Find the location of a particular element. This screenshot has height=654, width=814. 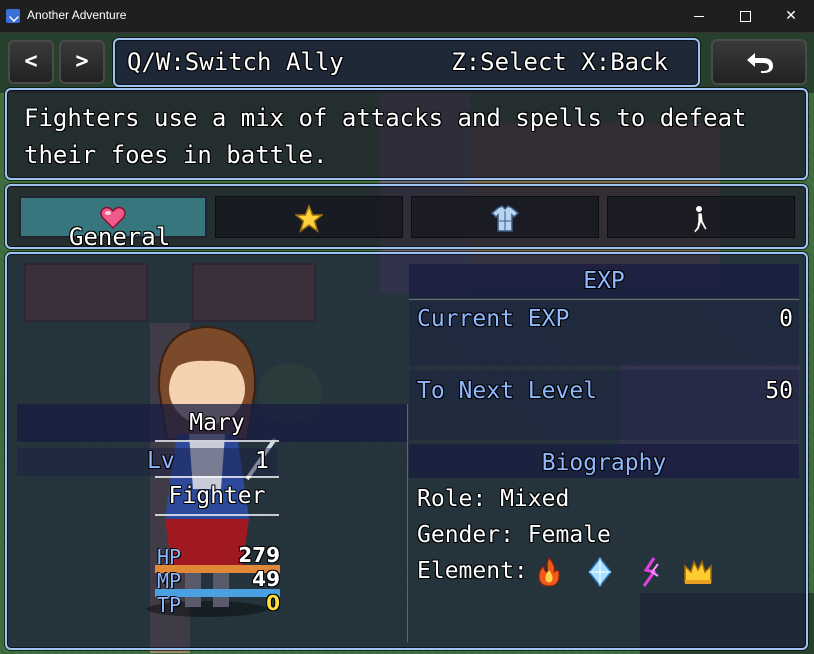

exp-header: EXP is located at coordinates (604, 281).